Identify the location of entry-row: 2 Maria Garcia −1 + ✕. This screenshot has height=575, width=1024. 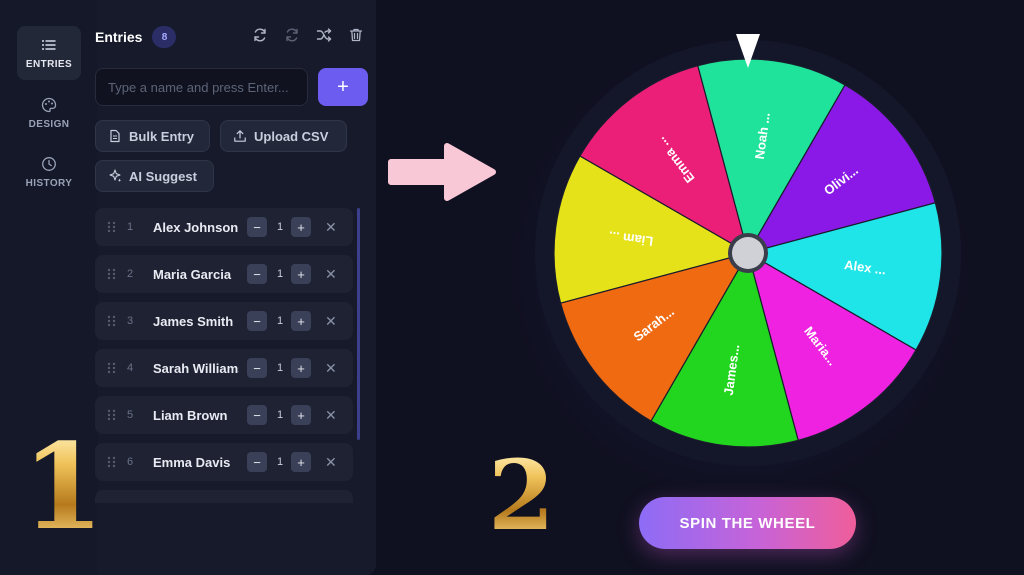
(224, 274).